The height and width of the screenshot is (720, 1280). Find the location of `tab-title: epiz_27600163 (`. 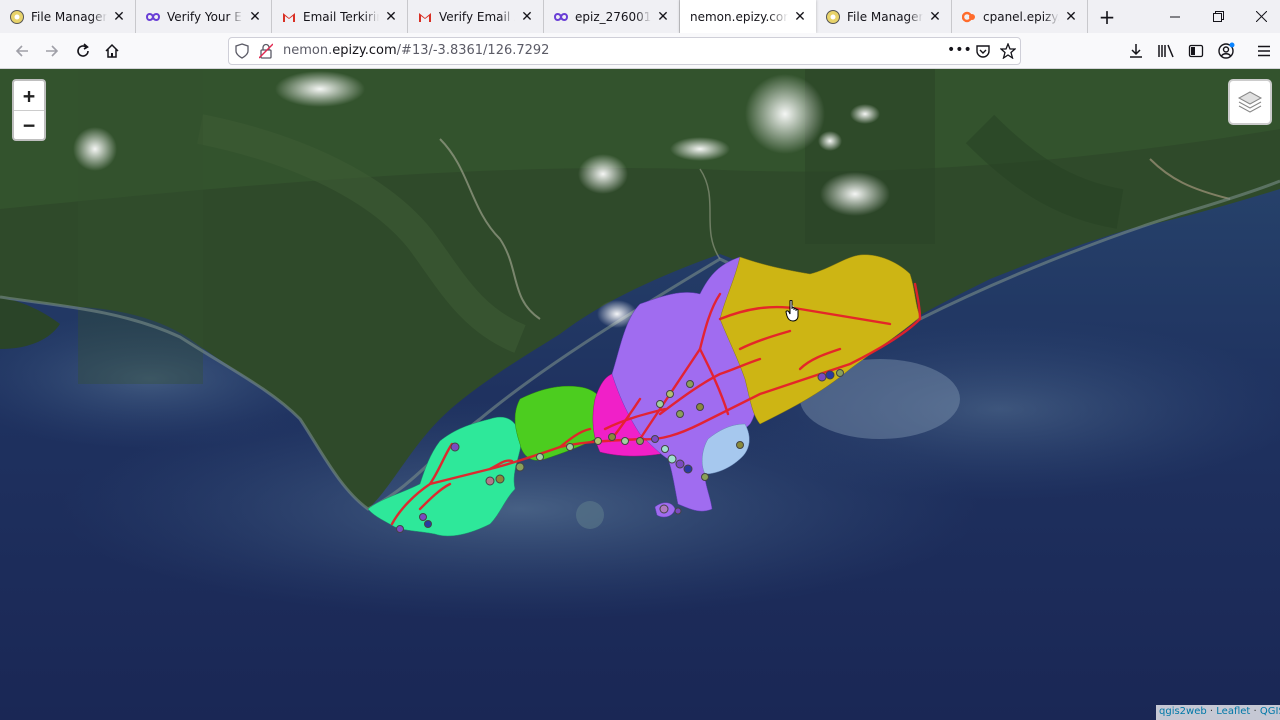

tab-title: epiz_27600163 ( is located at coordinates (613, 16).